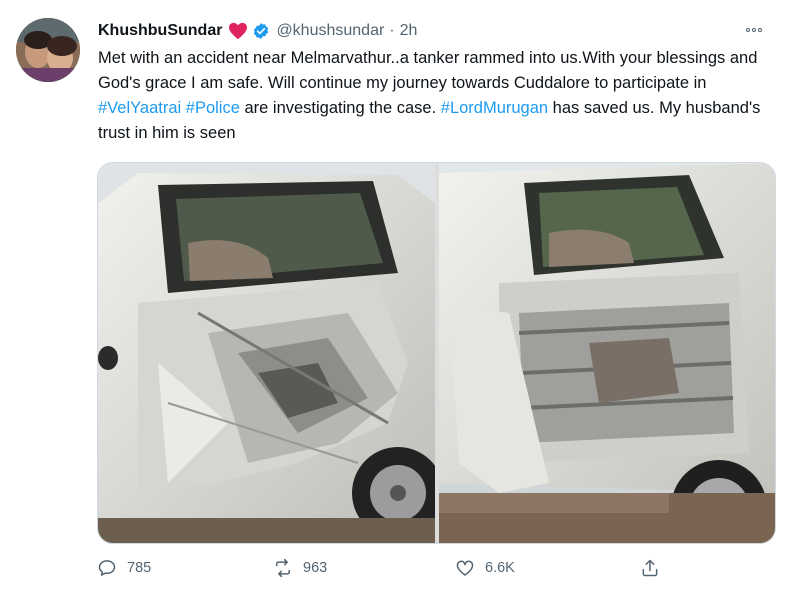 This screenshot has width=800, height=594. What do you see at coordinates (283, 568) in the screenshot?
I see `retweet-icon` at bounding box center [283, 568].